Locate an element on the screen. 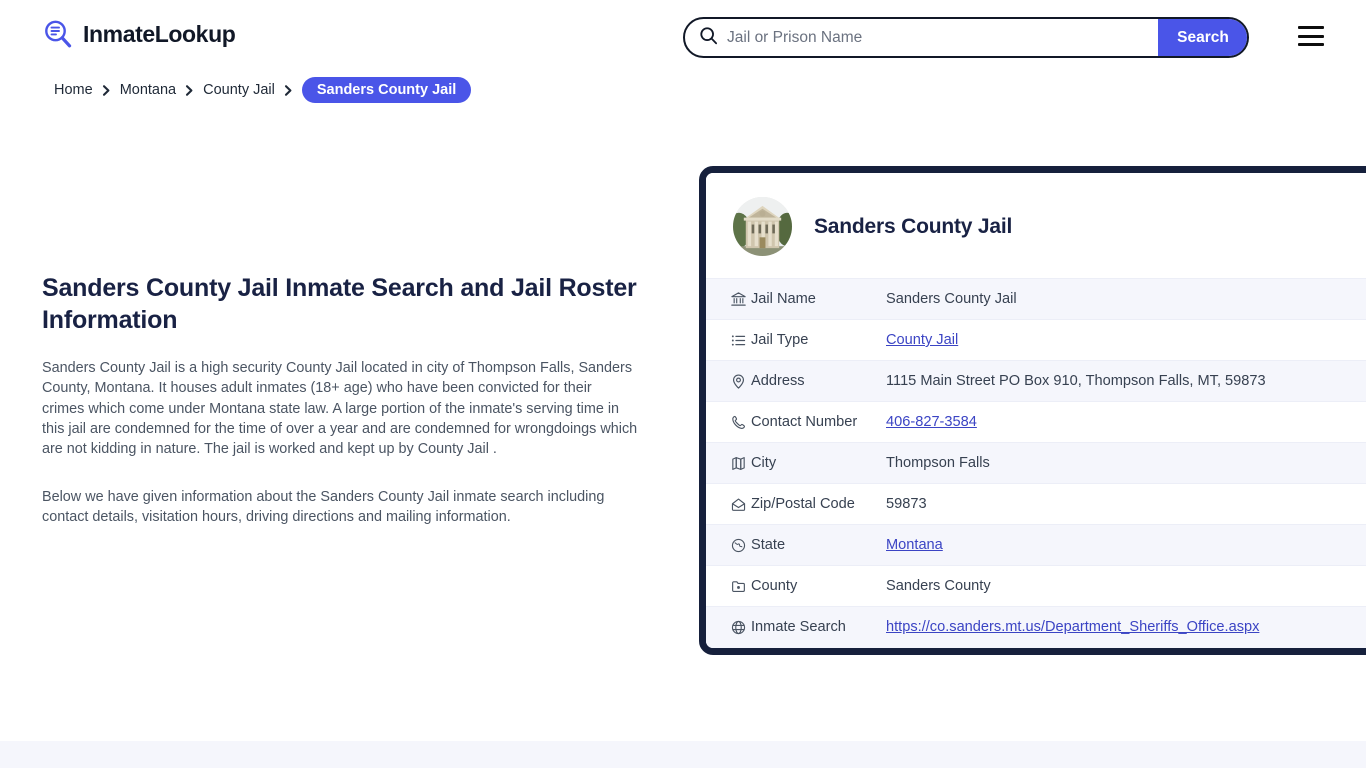 This screenshot has height=768, width=1366. row-label: Jail Type is located at coordinates (818, 340).